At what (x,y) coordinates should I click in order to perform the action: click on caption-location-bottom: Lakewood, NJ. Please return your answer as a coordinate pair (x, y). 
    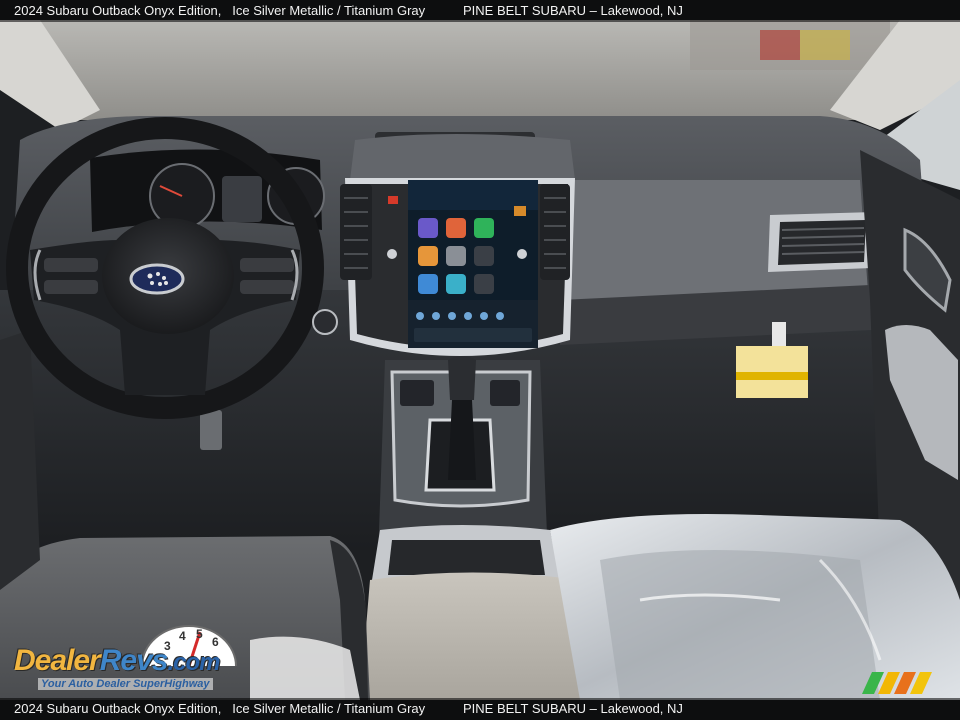
    Looking at the image, I should click on (641, 708).